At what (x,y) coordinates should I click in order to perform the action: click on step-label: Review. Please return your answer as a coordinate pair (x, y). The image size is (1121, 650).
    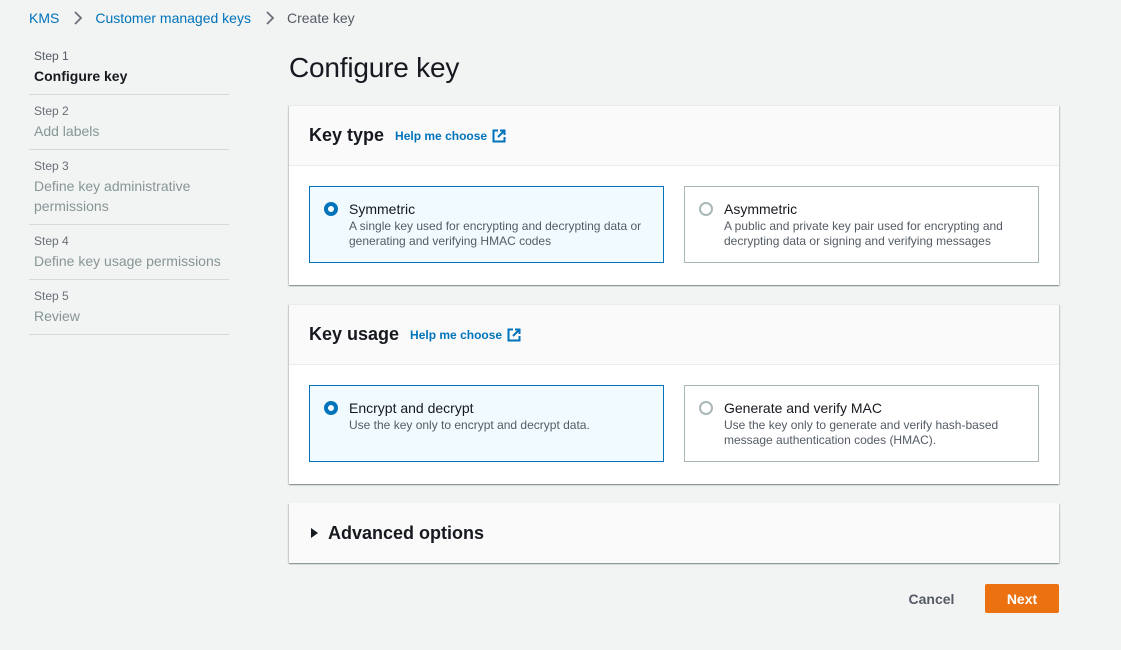
    Looking at the image, I should click on (57, 316).